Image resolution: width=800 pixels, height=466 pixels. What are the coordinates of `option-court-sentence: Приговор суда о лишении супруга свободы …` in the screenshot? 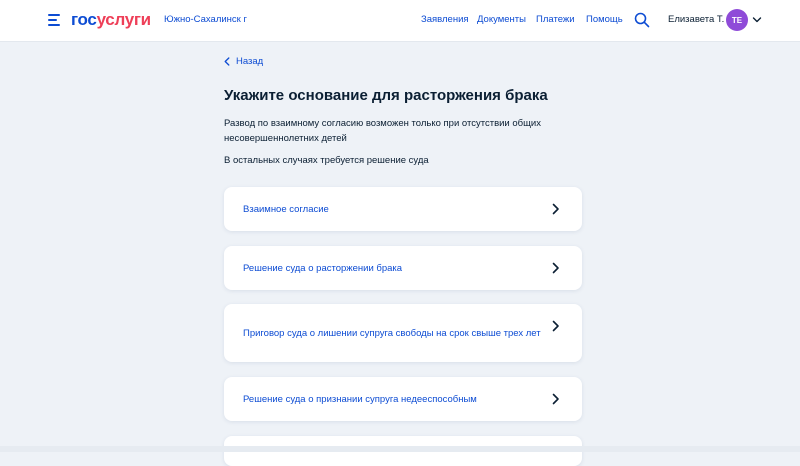 It's located at (403, 333).